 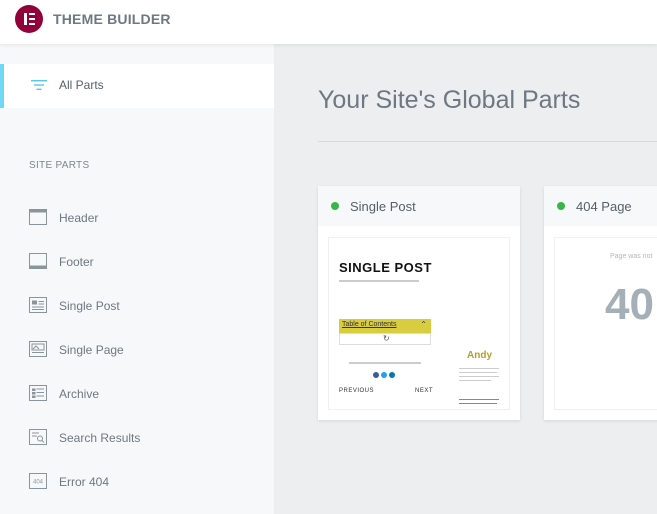 What do you see at coordinates (385, 267) in the screenshot?
I see `preview-heading: SINGLE POST` at bounding box center [385, 267].